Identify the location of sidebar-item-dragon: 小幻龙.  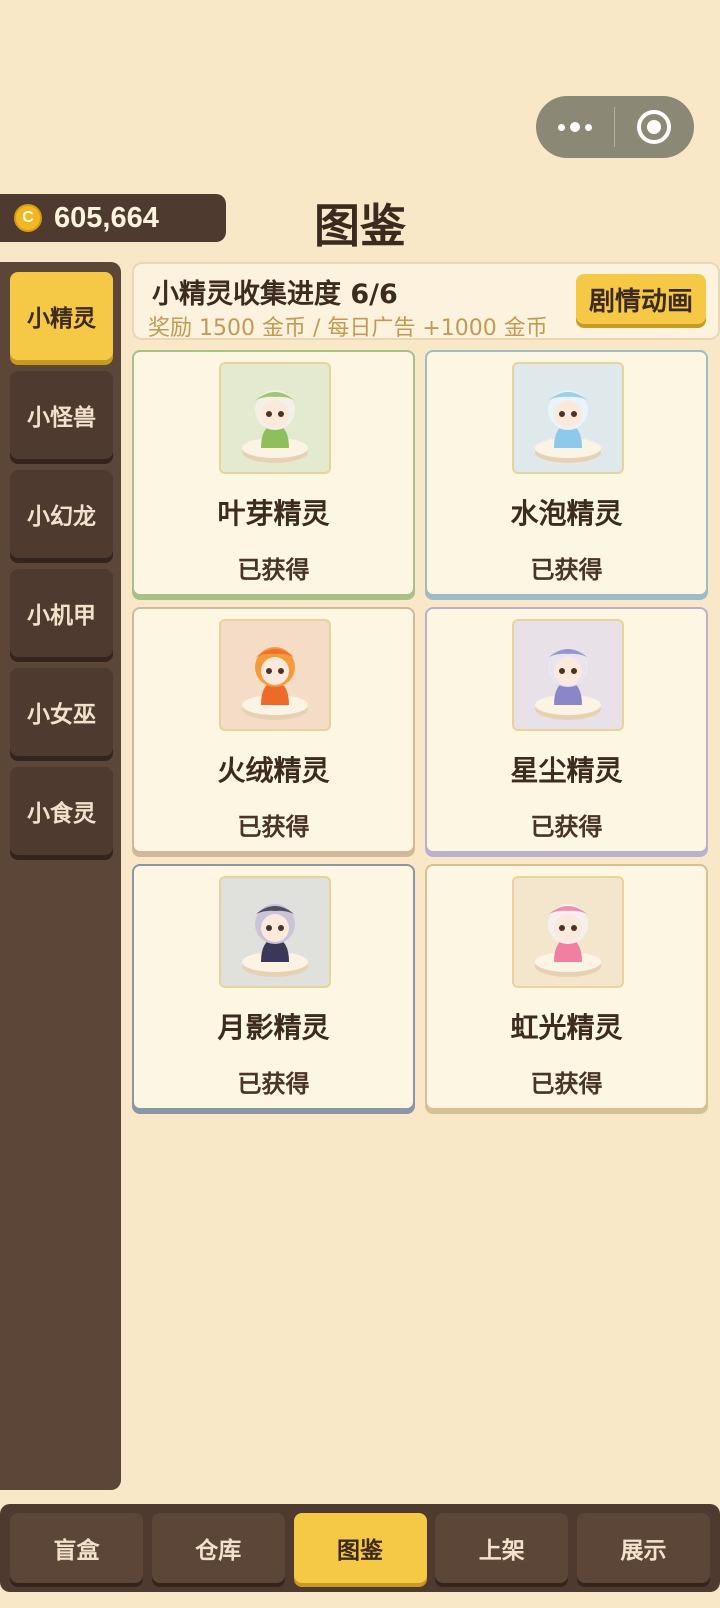
(61, 514).